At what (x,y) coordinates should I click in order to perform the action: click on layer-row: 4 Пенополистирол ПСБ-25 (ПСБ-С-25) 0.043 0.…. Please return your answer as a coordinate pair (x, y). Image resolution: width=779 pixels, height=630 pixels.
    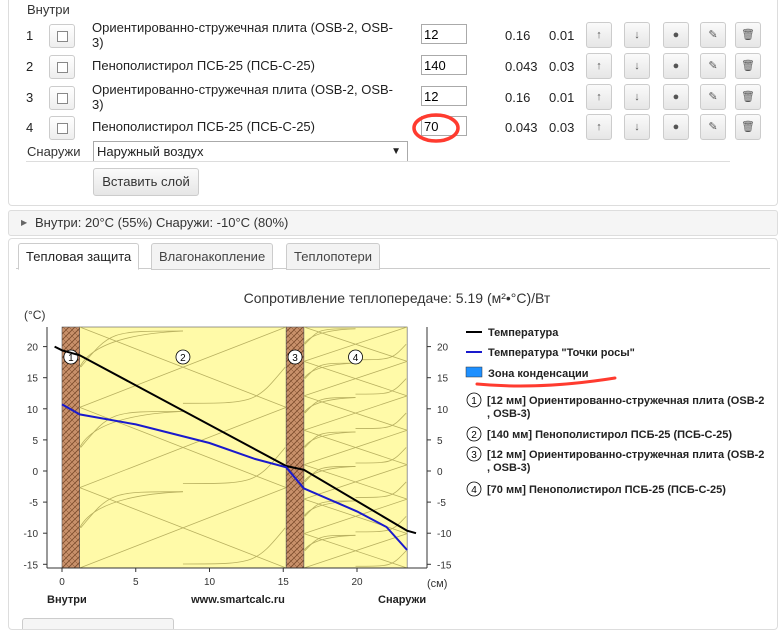
    Looking at the image, I should click on (388, 127).